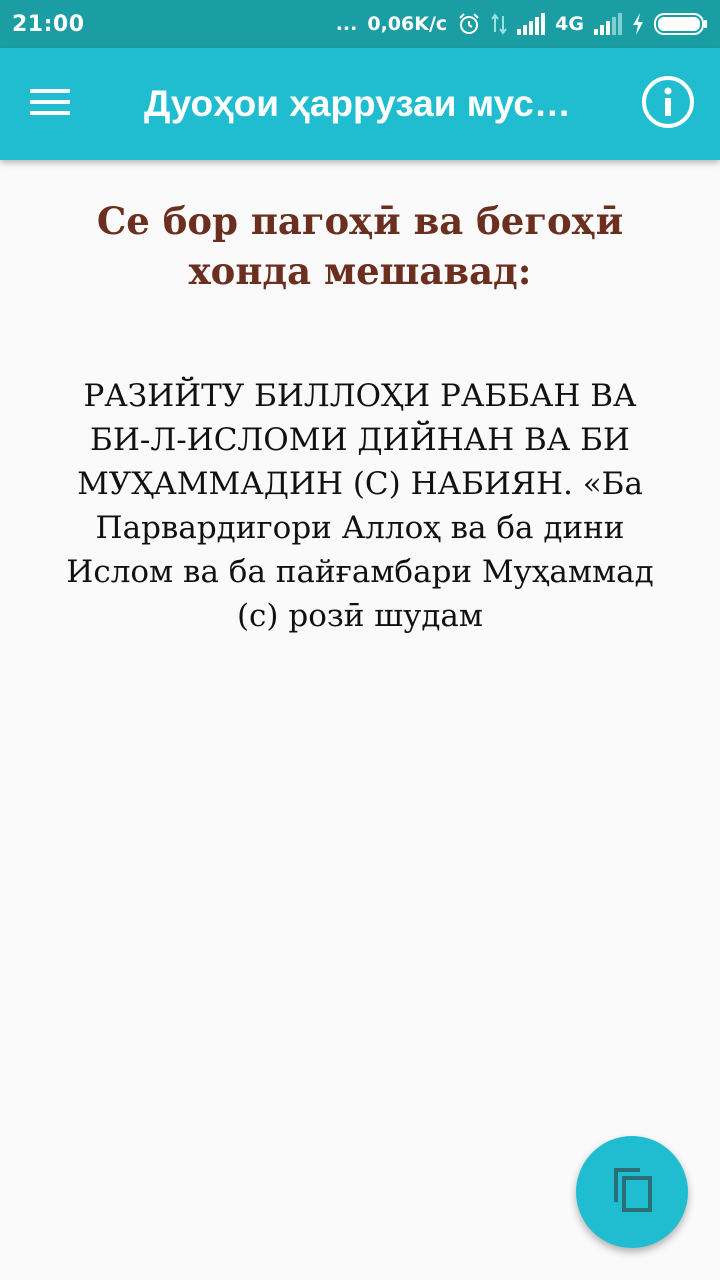 This screenshot has width=720, height=1280. Describe the element at coordinates (469, 24) in the screenshot. I see `alarm-icon` at that location.